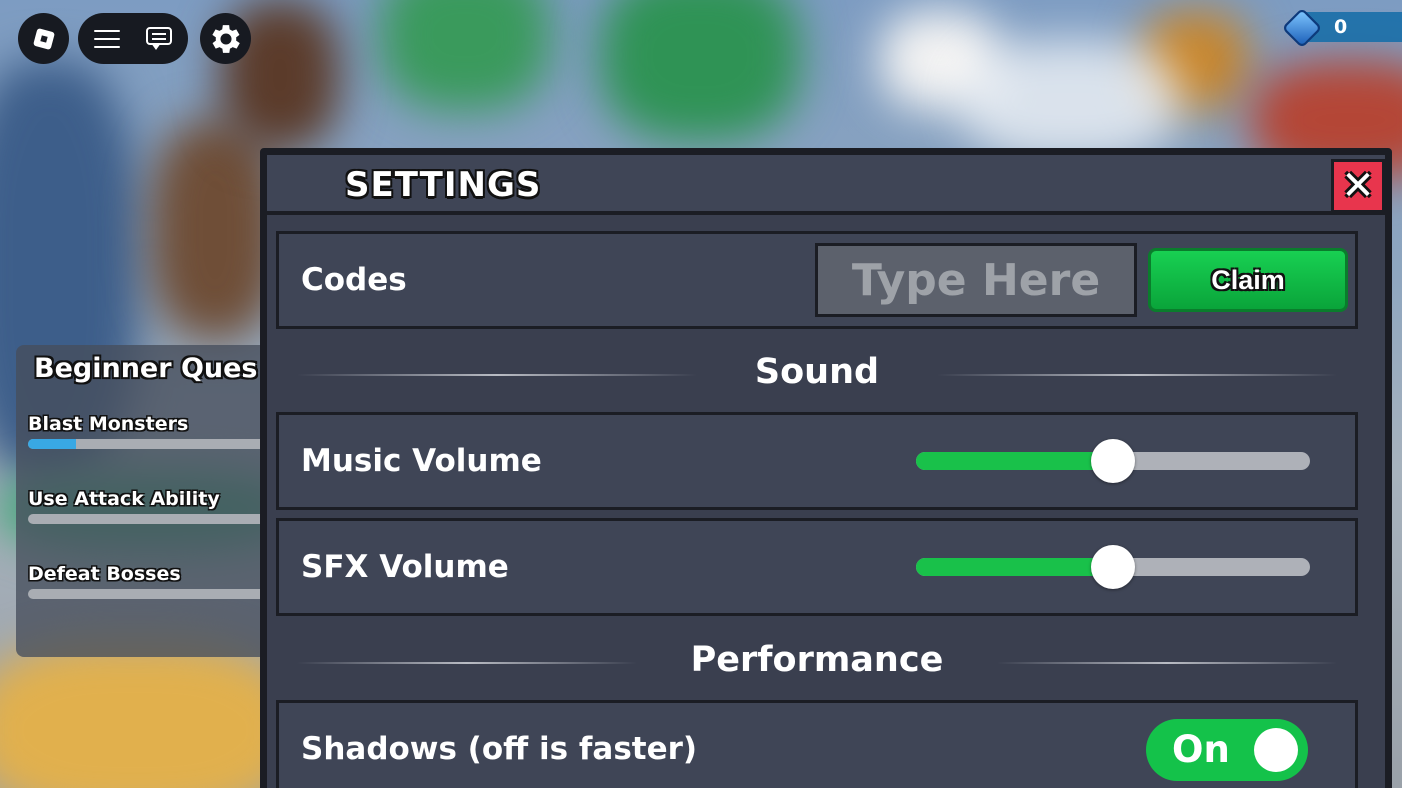 Image resolution: width=1402 pixels, height=788 pixels. I want to click on currency-amount: 0, so click(1341, 27).